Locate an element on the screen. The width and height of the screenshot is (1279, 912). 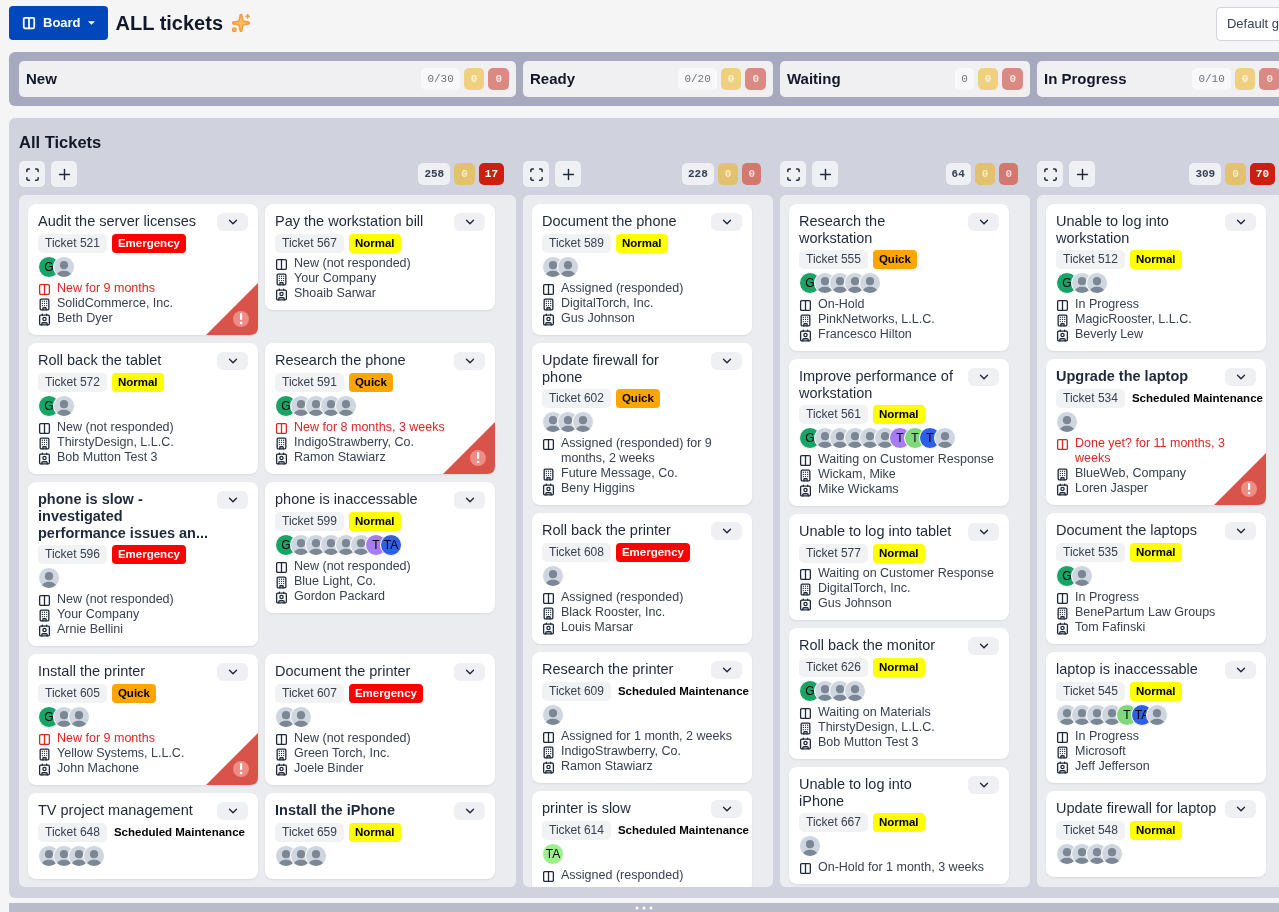
ticket-card: Roll back the monitor Ticket 626 Normal G Waiting on Materials ThirstyDesign, L.L.C. Bob Mutton Test 3 is located at coordinates (899, 693).